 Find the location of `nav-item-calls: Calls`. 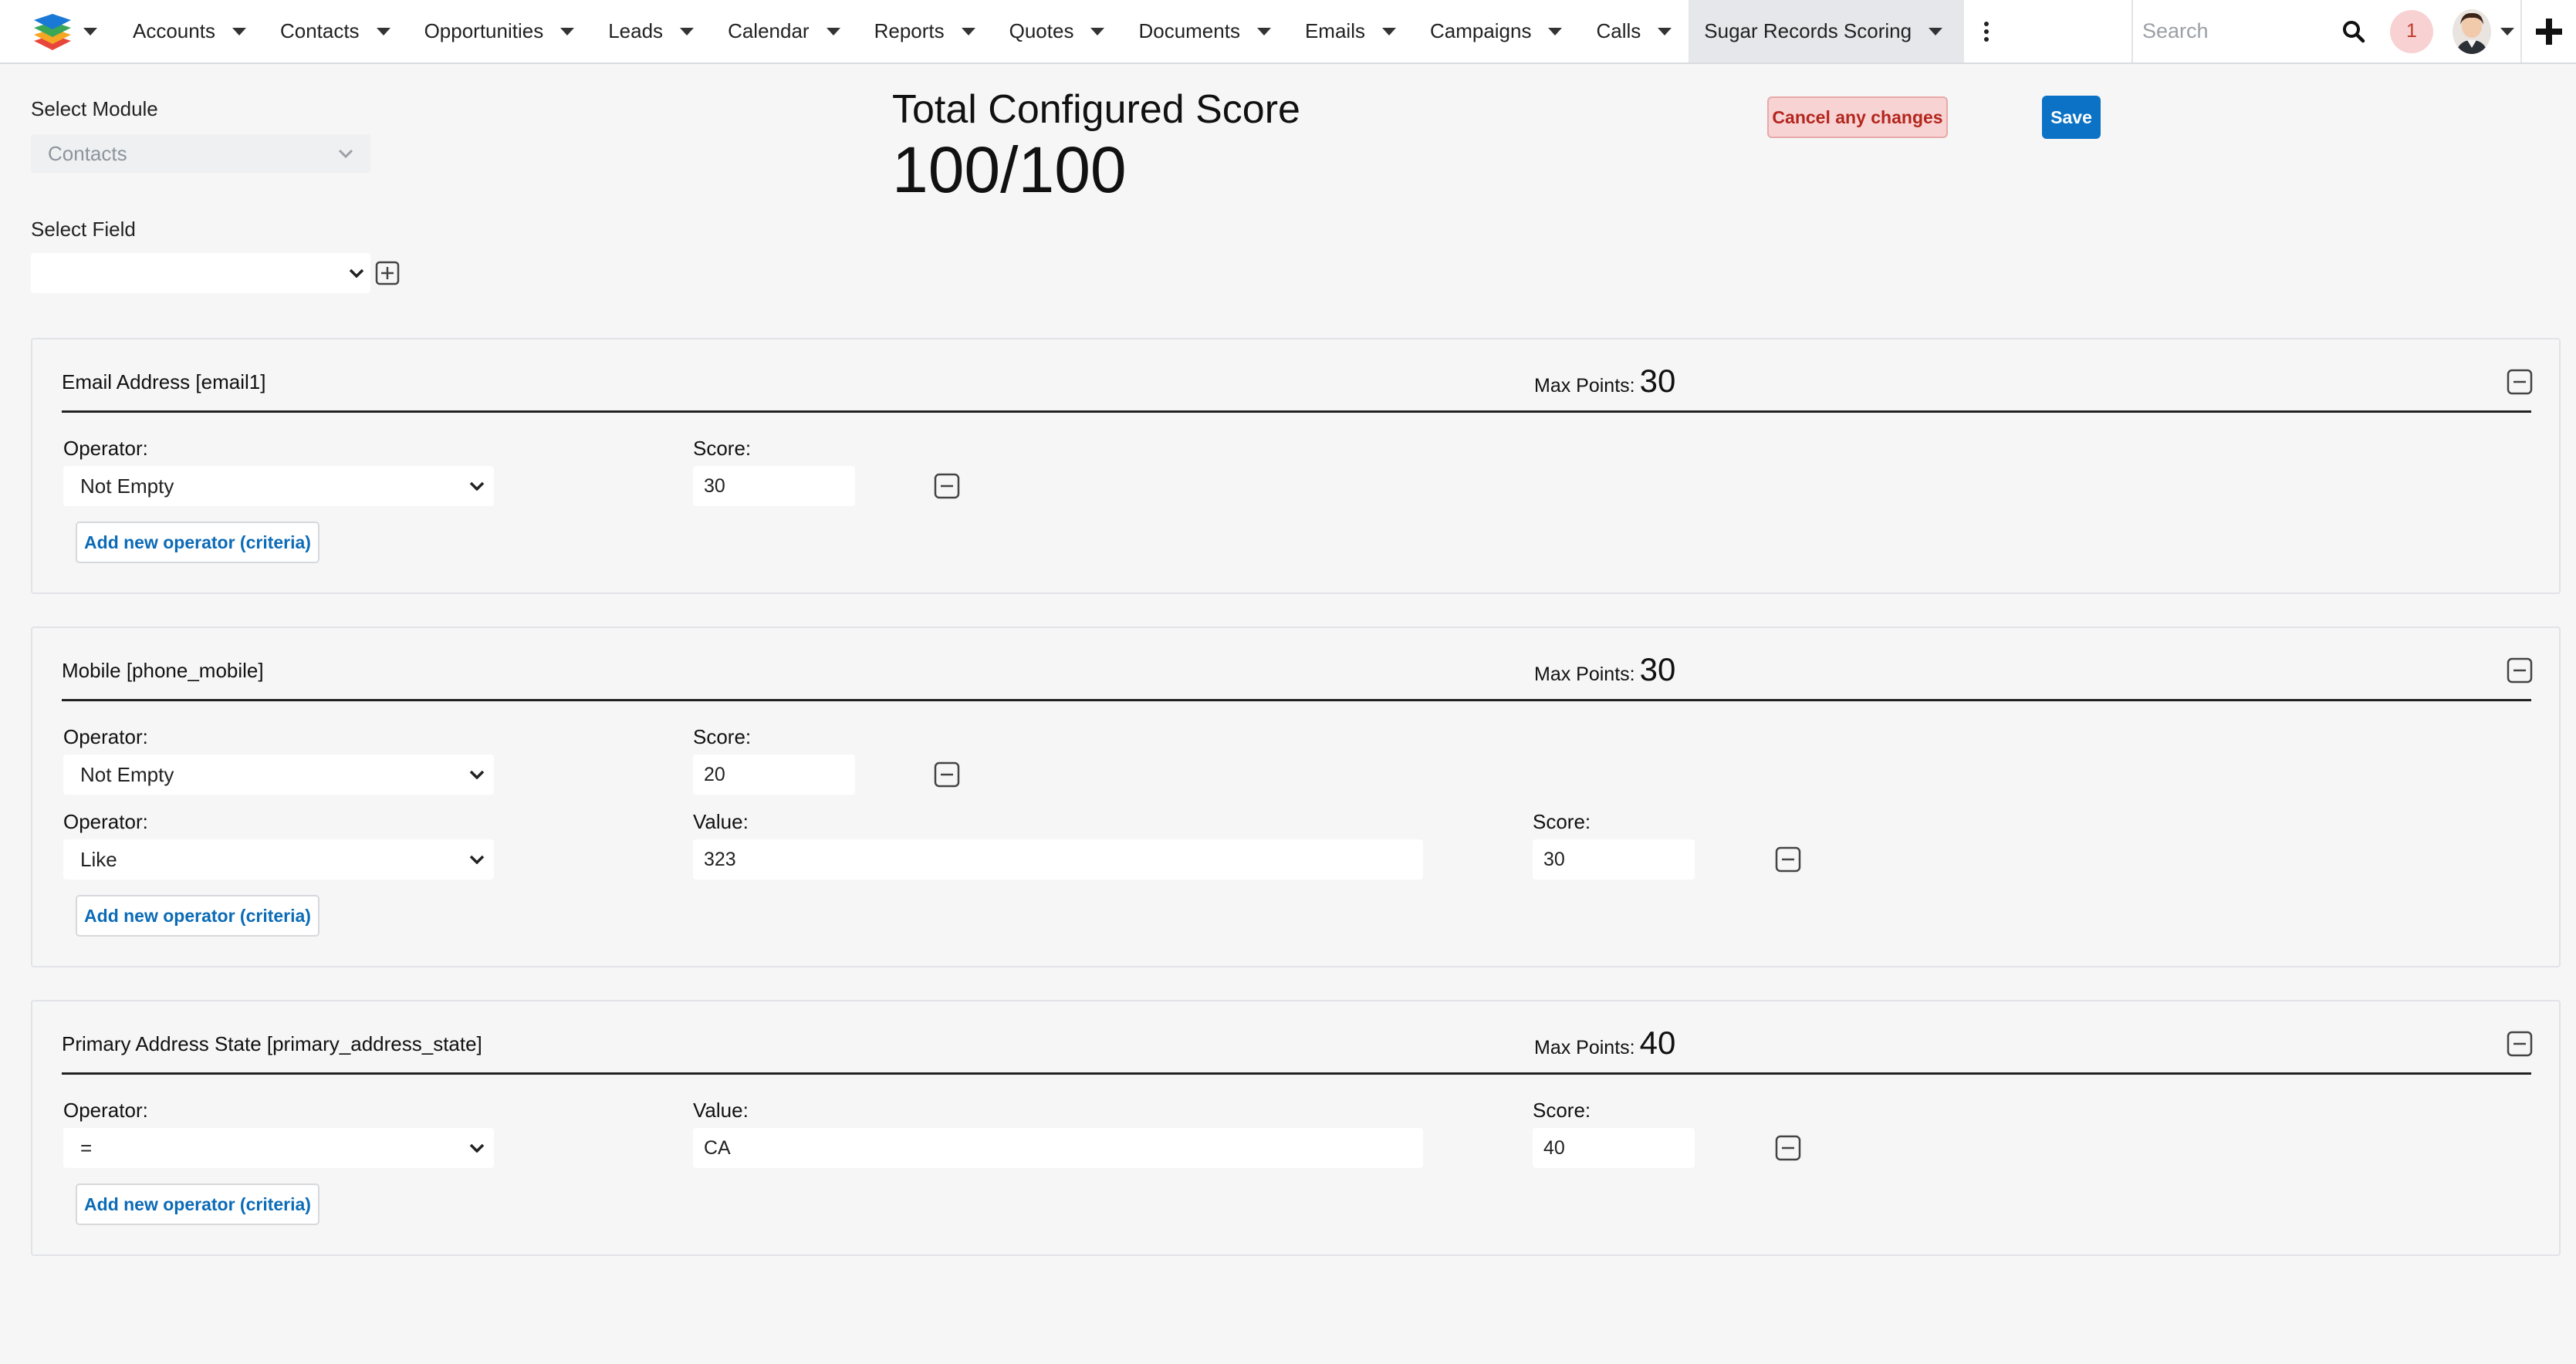

nav-item-calls: Calls is located at coordinates (1634, 31).